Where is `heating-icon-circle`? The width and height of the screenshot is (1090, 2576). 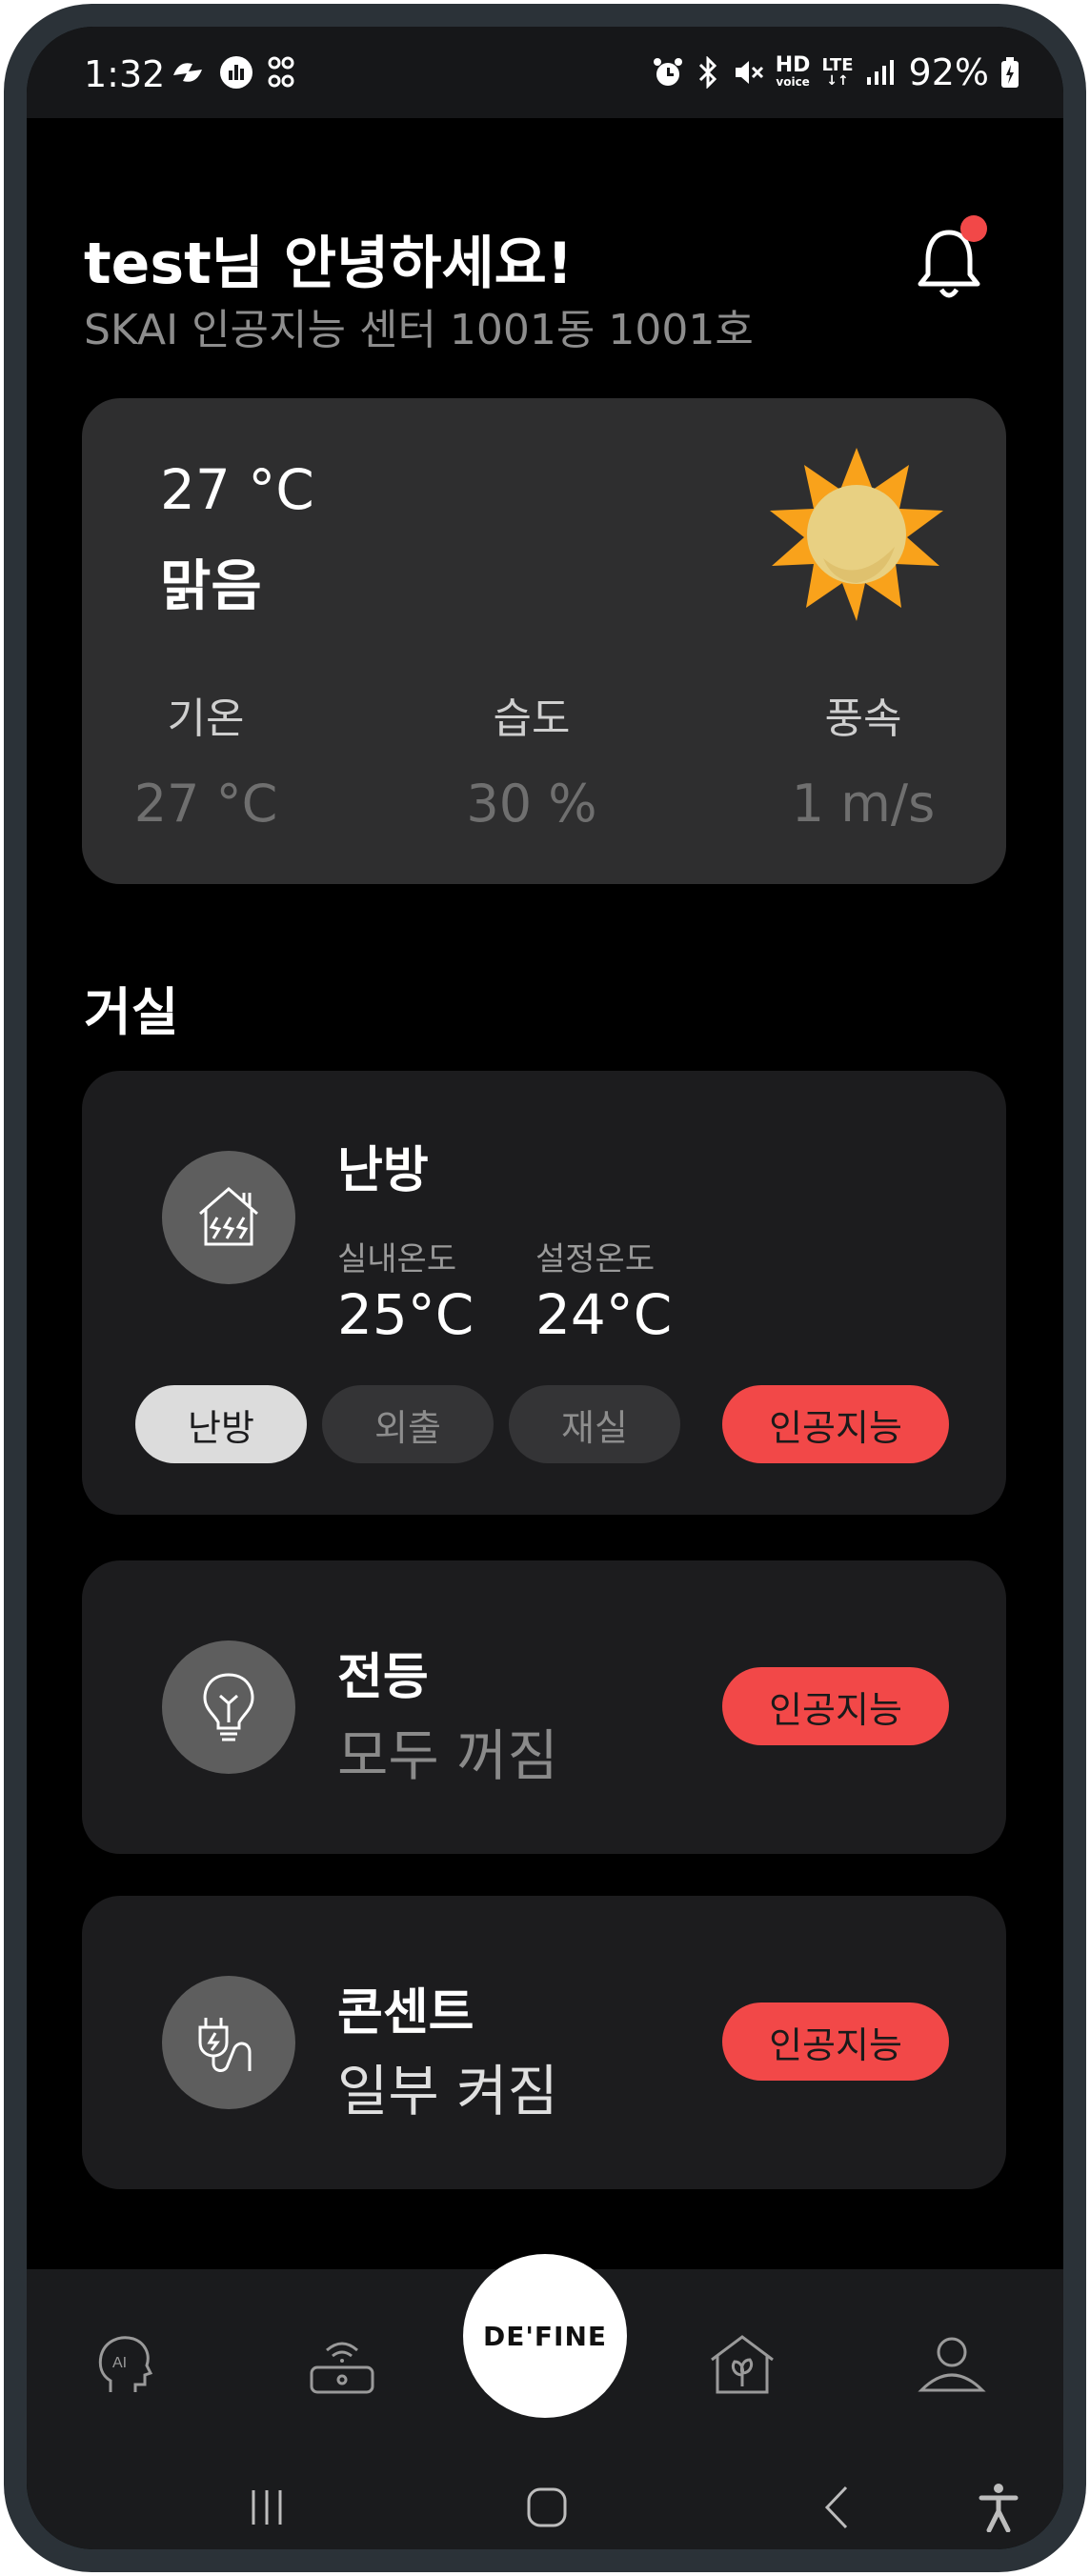
heating-icon-circle is located at coordinates (228, 1217).